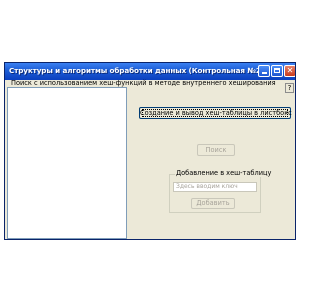 This screenshot has height=300, width=320. I want to click on maximize-icon, so click(277, 70).